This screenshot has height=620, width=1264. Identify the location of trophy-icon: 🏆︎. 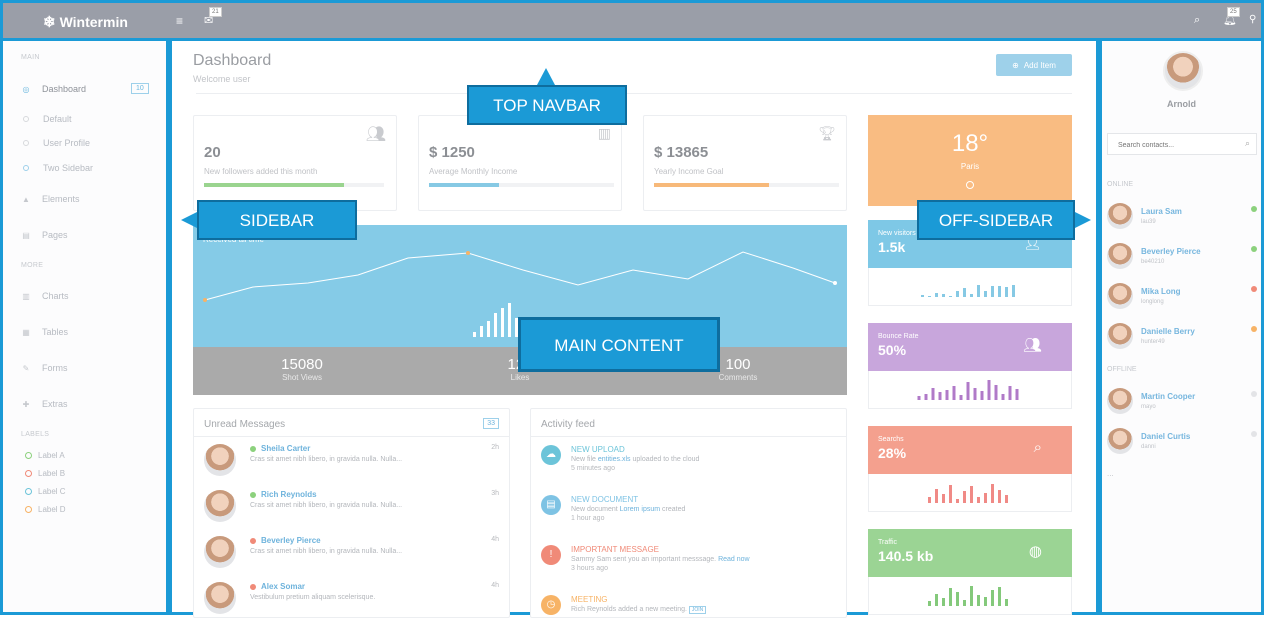
(827, 133).